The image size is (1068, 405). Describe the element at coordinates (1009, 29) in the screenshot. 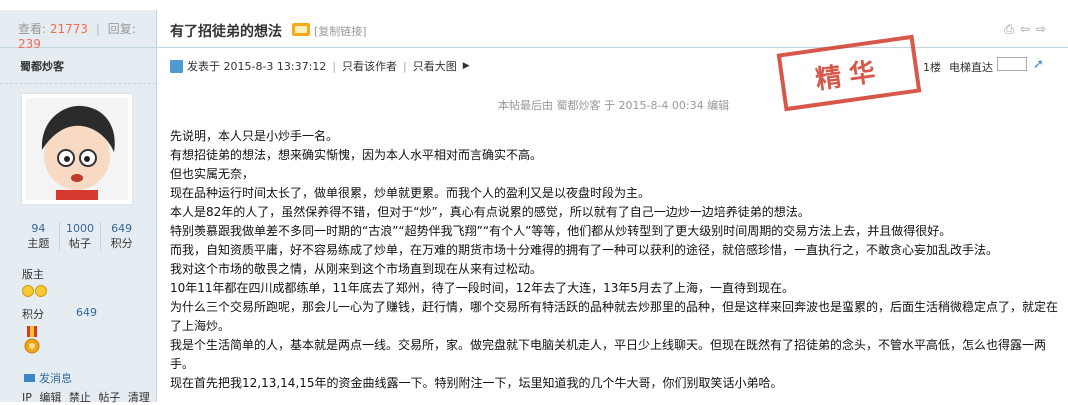

I see `print-icon: ⎙` at that location.